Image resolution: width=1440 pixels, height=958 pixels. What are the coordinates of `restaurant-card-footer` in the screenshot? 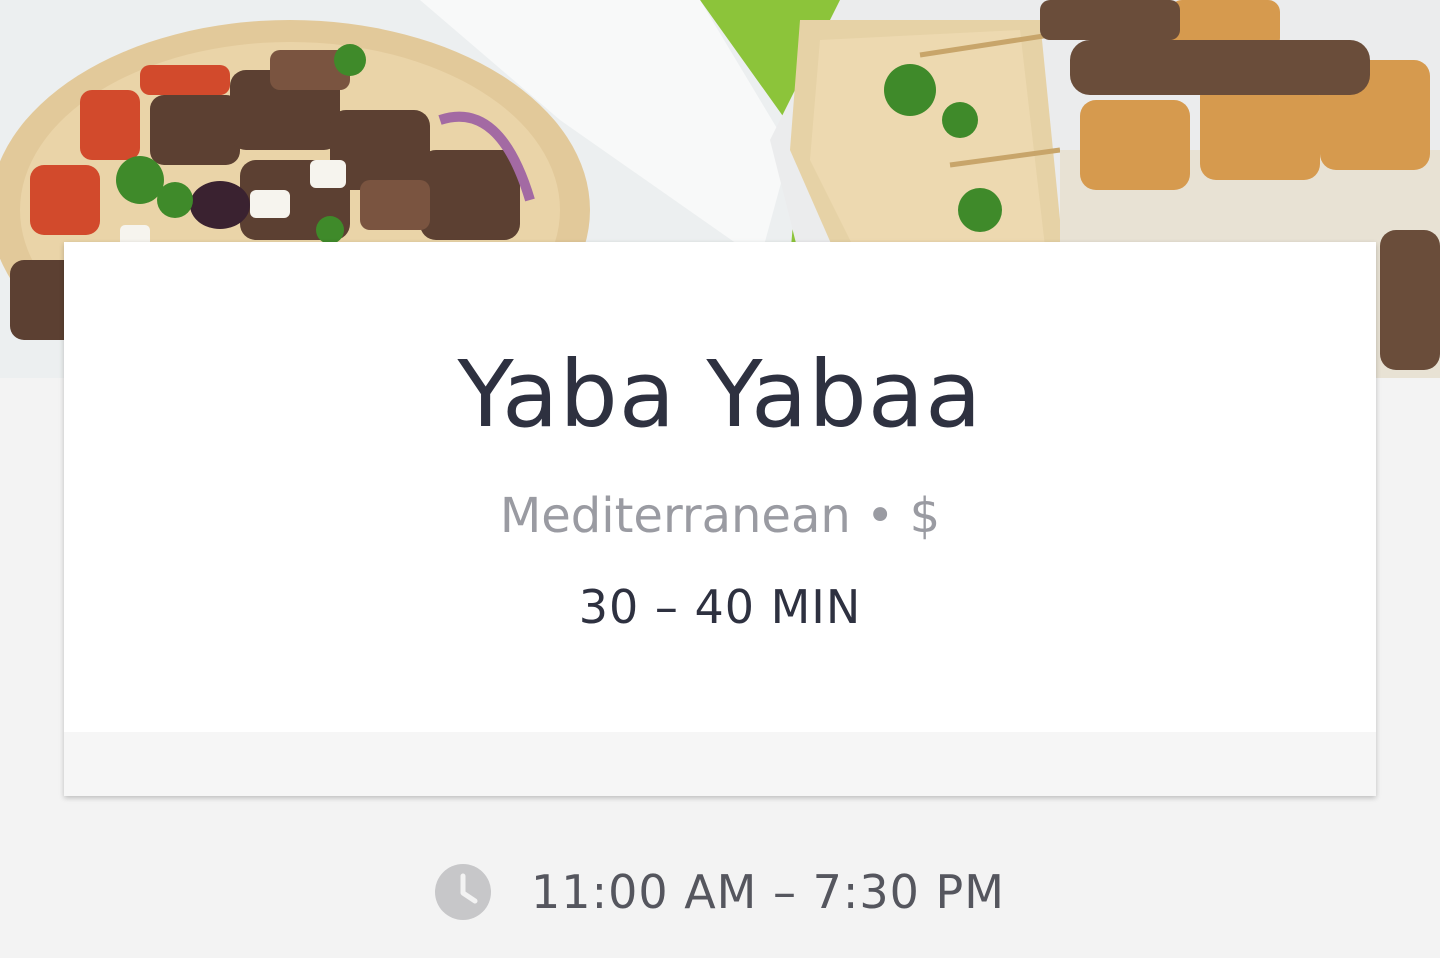 It's located at (720, 764).